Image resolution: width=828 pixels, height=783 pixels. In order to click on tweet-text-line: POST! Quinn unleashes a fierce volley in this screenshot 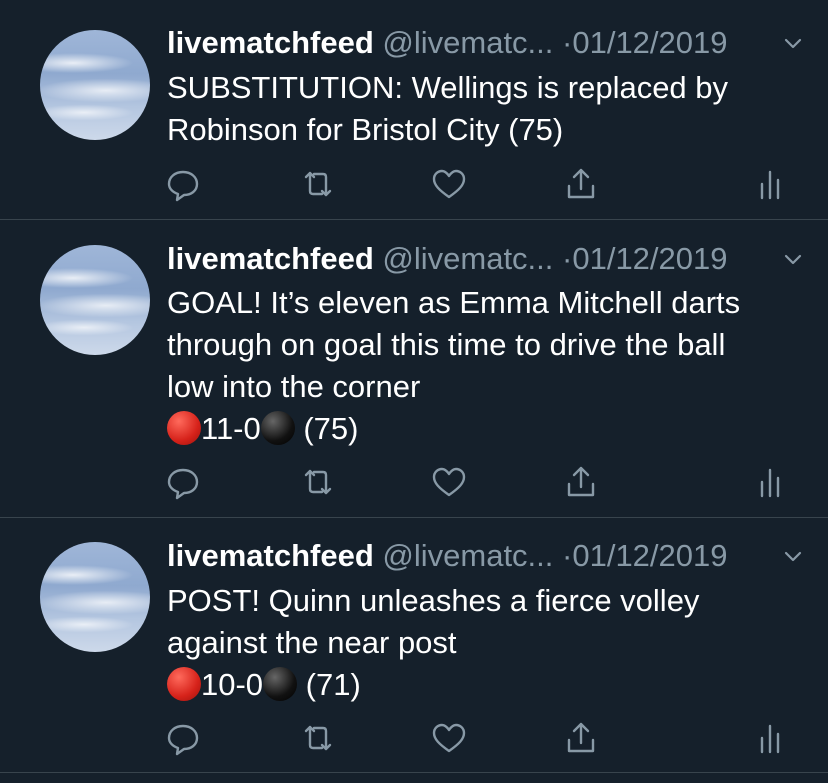, I will do `click(433, 600)`.